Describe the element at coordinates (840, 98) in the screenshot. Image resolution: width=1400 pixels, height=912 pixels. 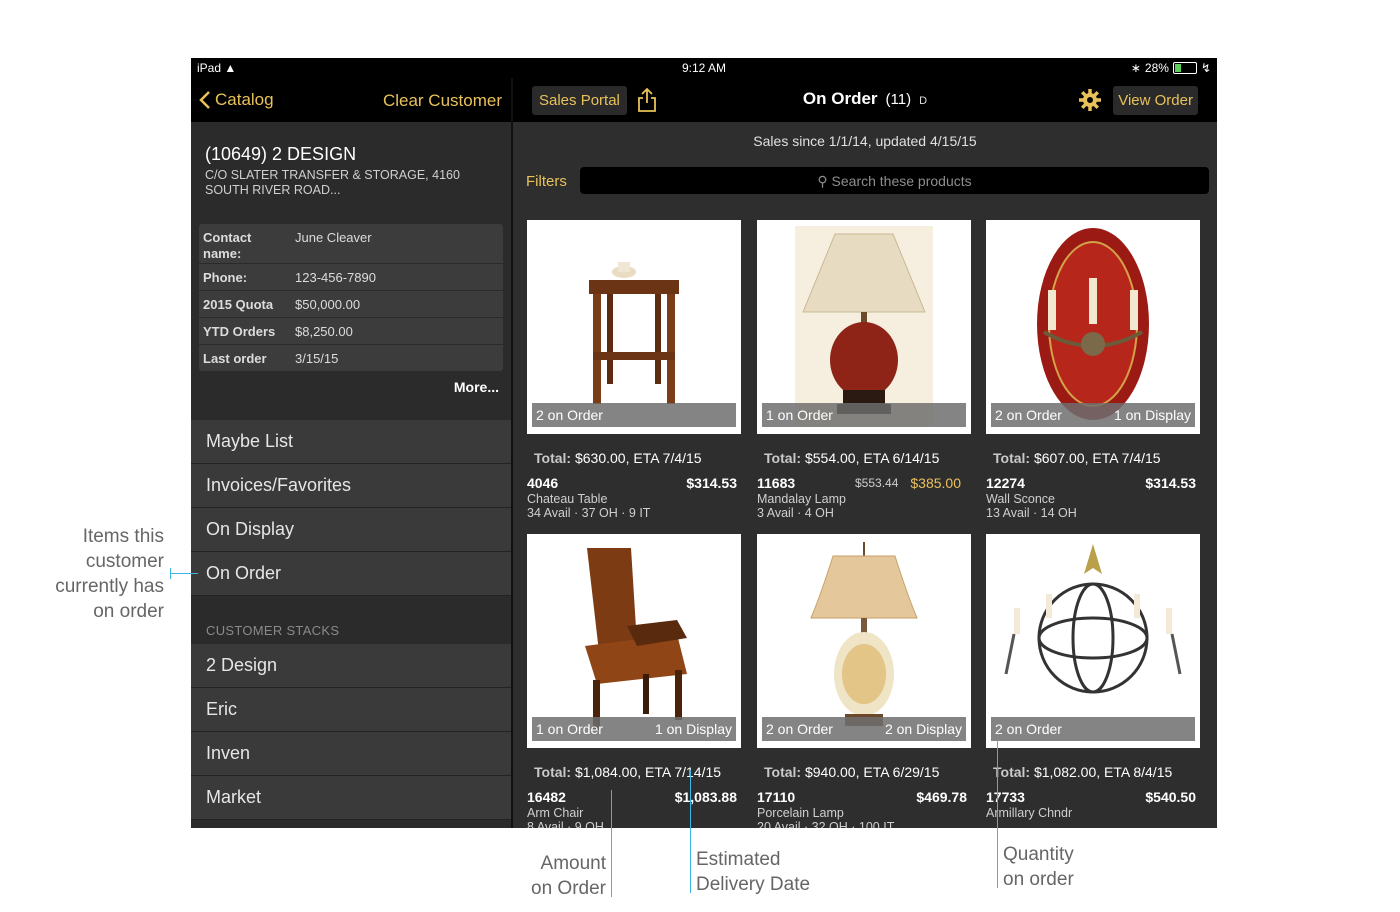
I see `page-title-label: On Order` at that location.